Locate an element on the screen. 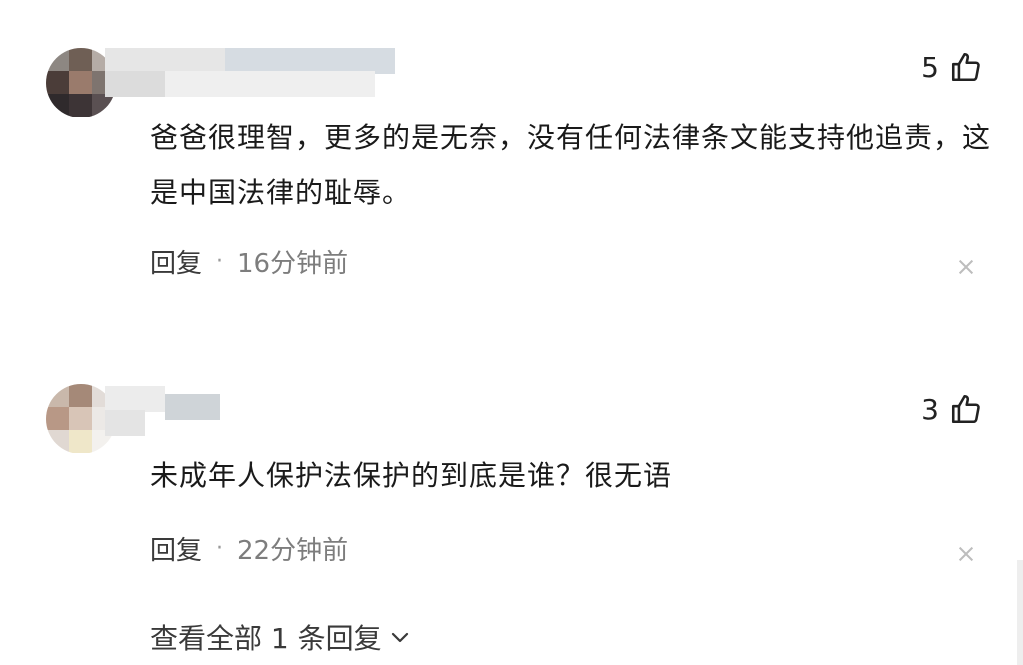 This screenshot has width=1023, height=665. timestamp: 22分钟前 is located at coordinates (293, 551).